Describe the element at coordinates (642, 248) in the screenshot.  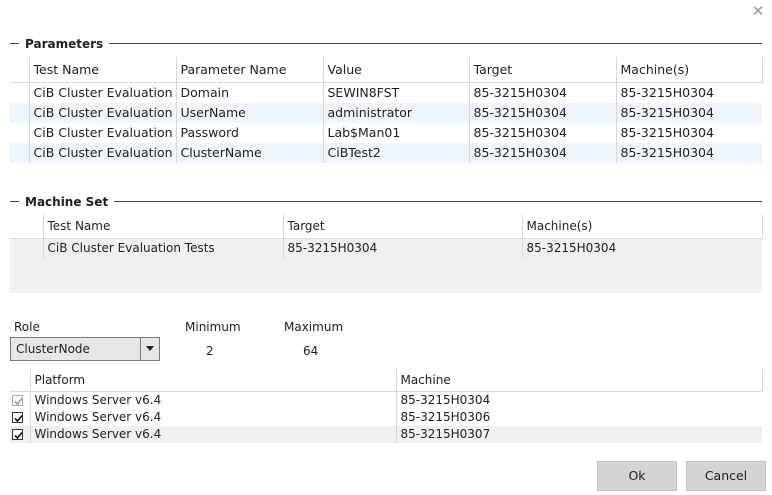
I see `machine-set-cell-machines: 85-3215H0304` at that location.